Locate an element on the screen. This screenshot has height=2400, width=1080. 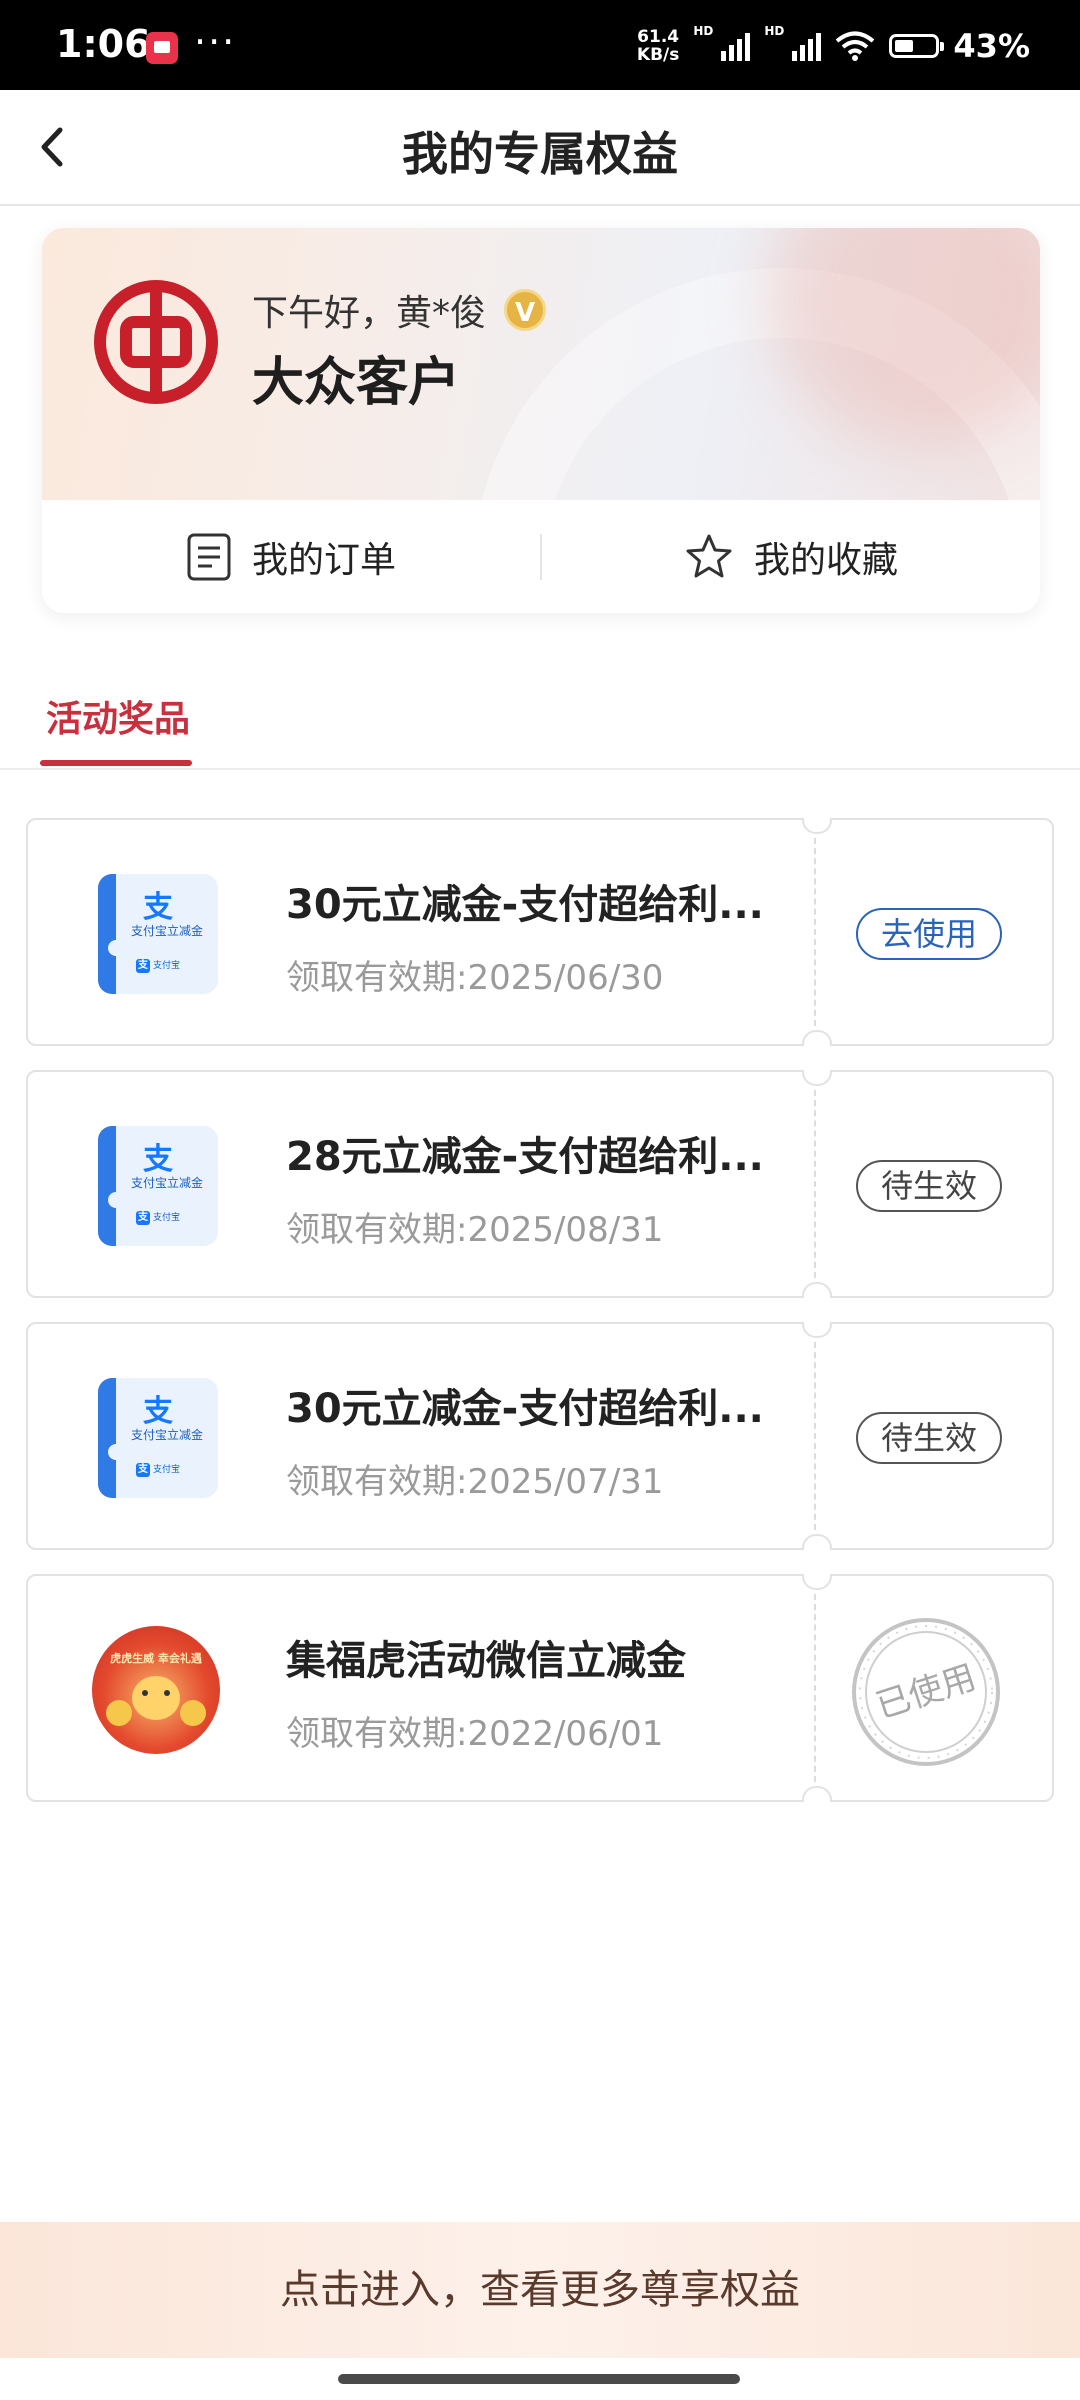
coupon-validity: 领取有效期:2025/08/31 is located at coordinates (475, 1230).